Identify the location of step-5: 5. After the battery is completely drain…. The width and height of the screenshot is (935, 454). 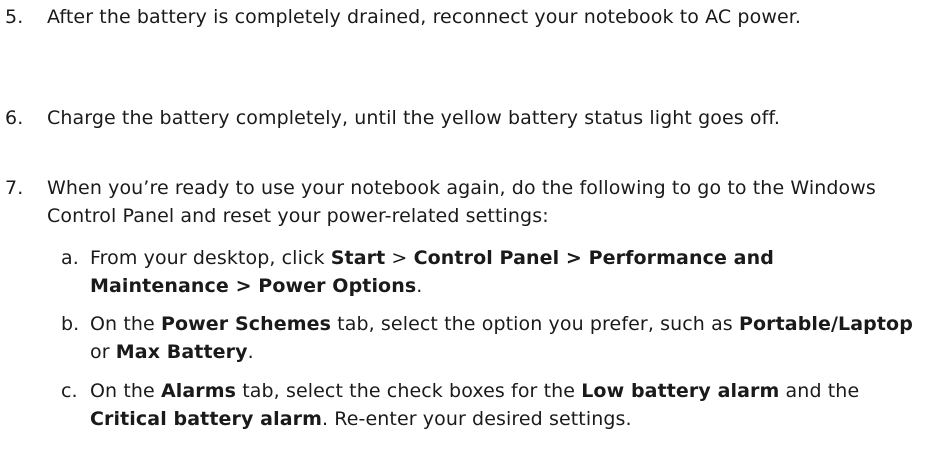
(462, 17).